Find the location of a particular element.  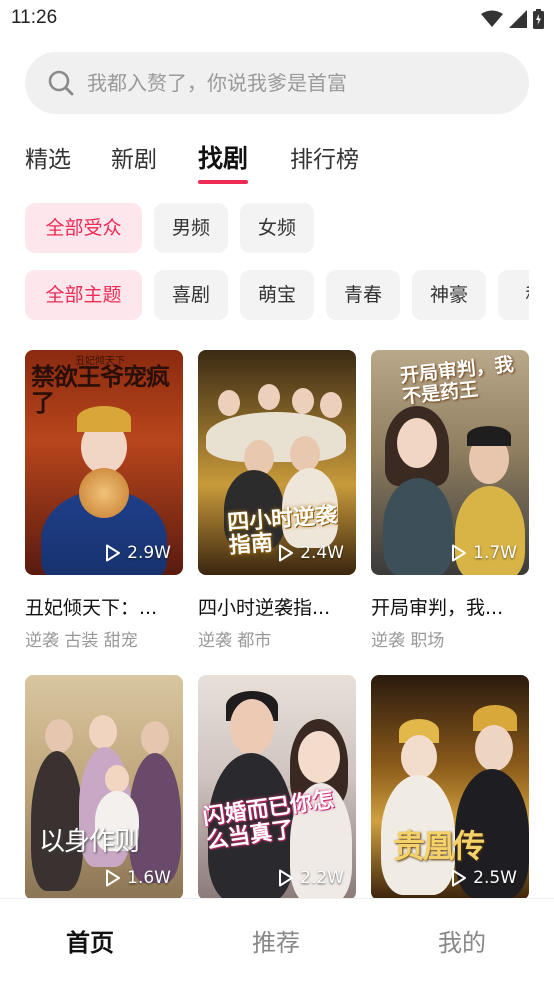

play-count: 2.9W is located at coordinates (138, 553).